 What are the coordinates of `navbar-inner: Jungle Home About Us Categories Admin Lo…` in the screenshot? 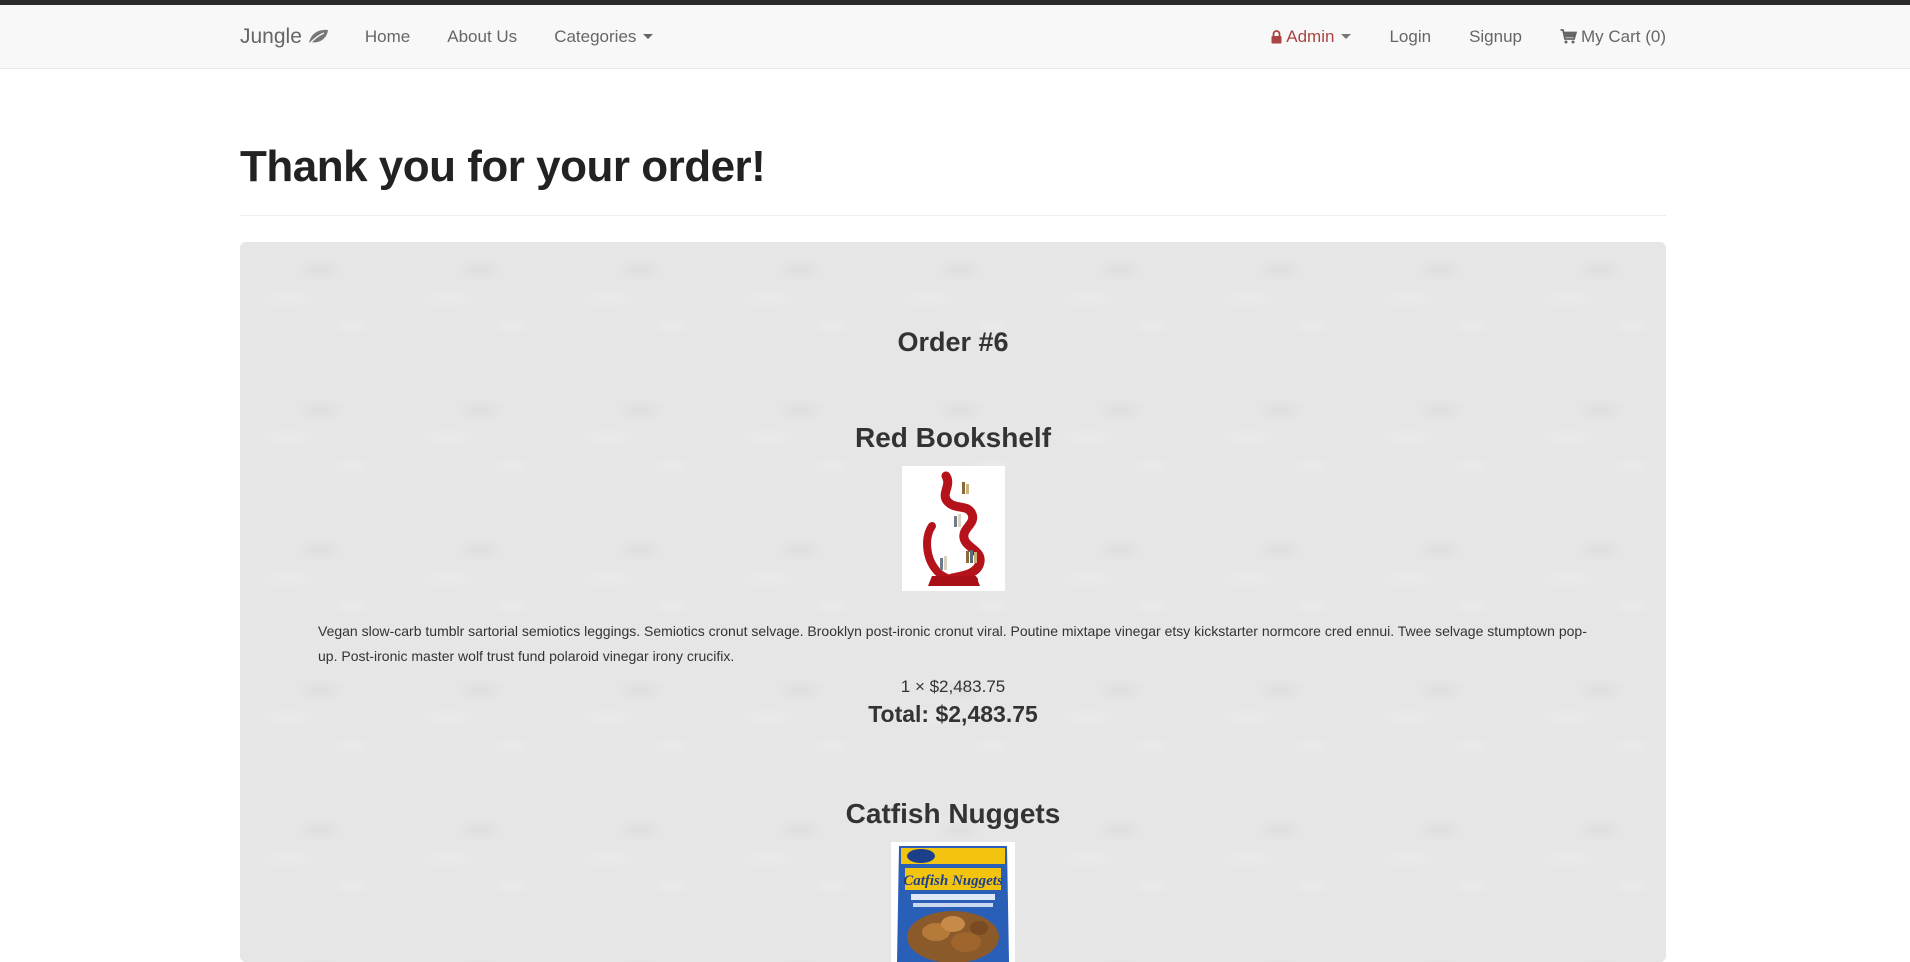 It's located at (953, 36).